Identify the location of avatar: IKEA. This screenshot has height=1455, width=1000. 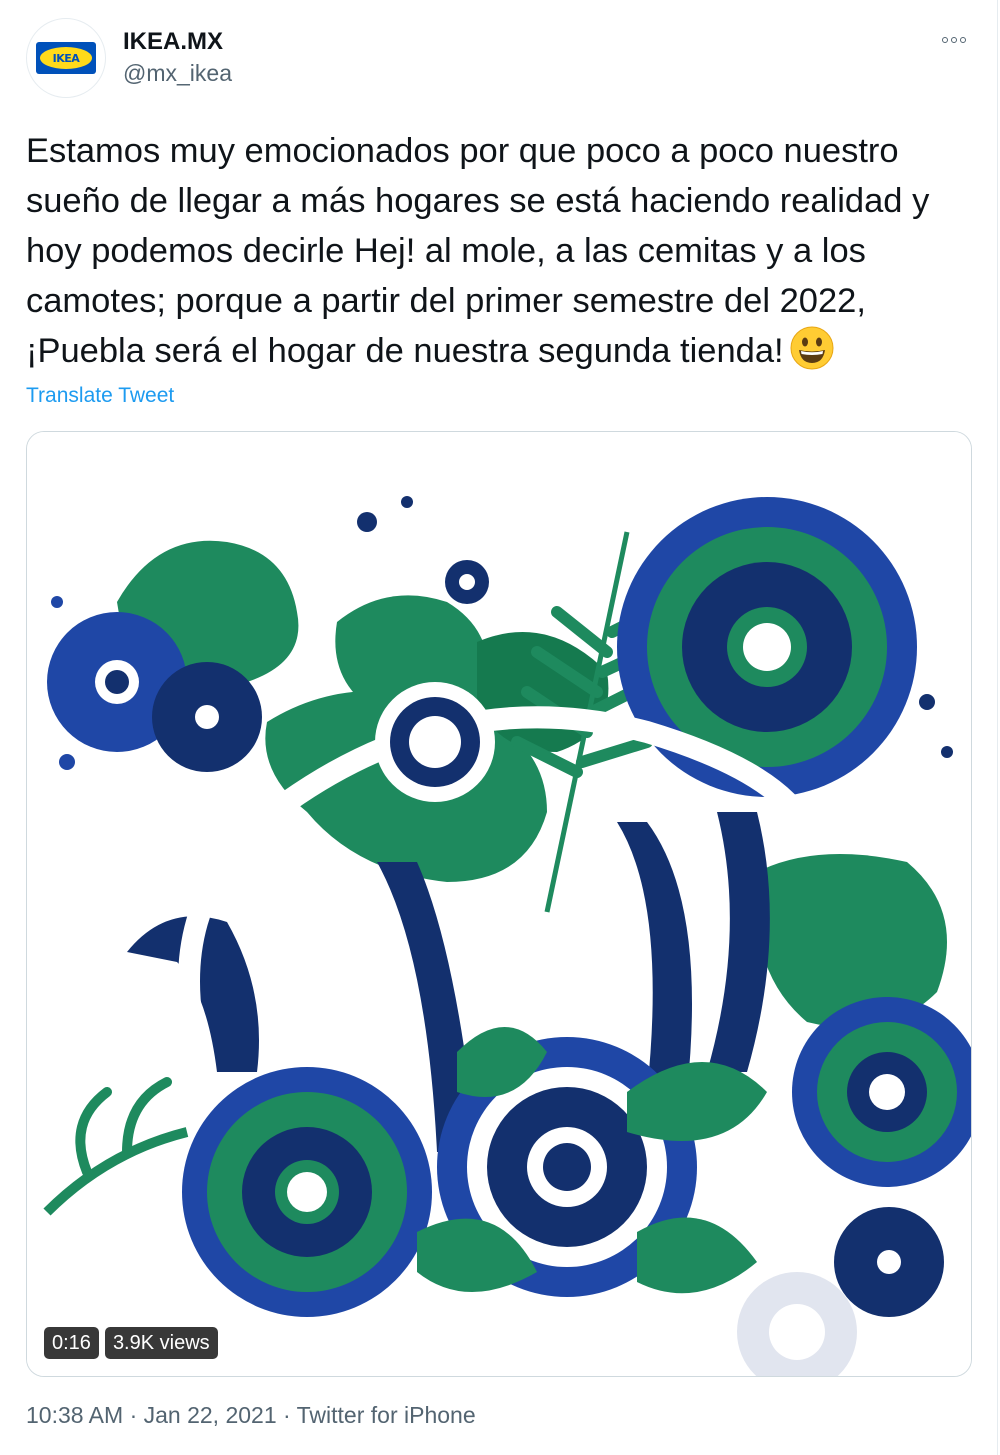
(66, 58).